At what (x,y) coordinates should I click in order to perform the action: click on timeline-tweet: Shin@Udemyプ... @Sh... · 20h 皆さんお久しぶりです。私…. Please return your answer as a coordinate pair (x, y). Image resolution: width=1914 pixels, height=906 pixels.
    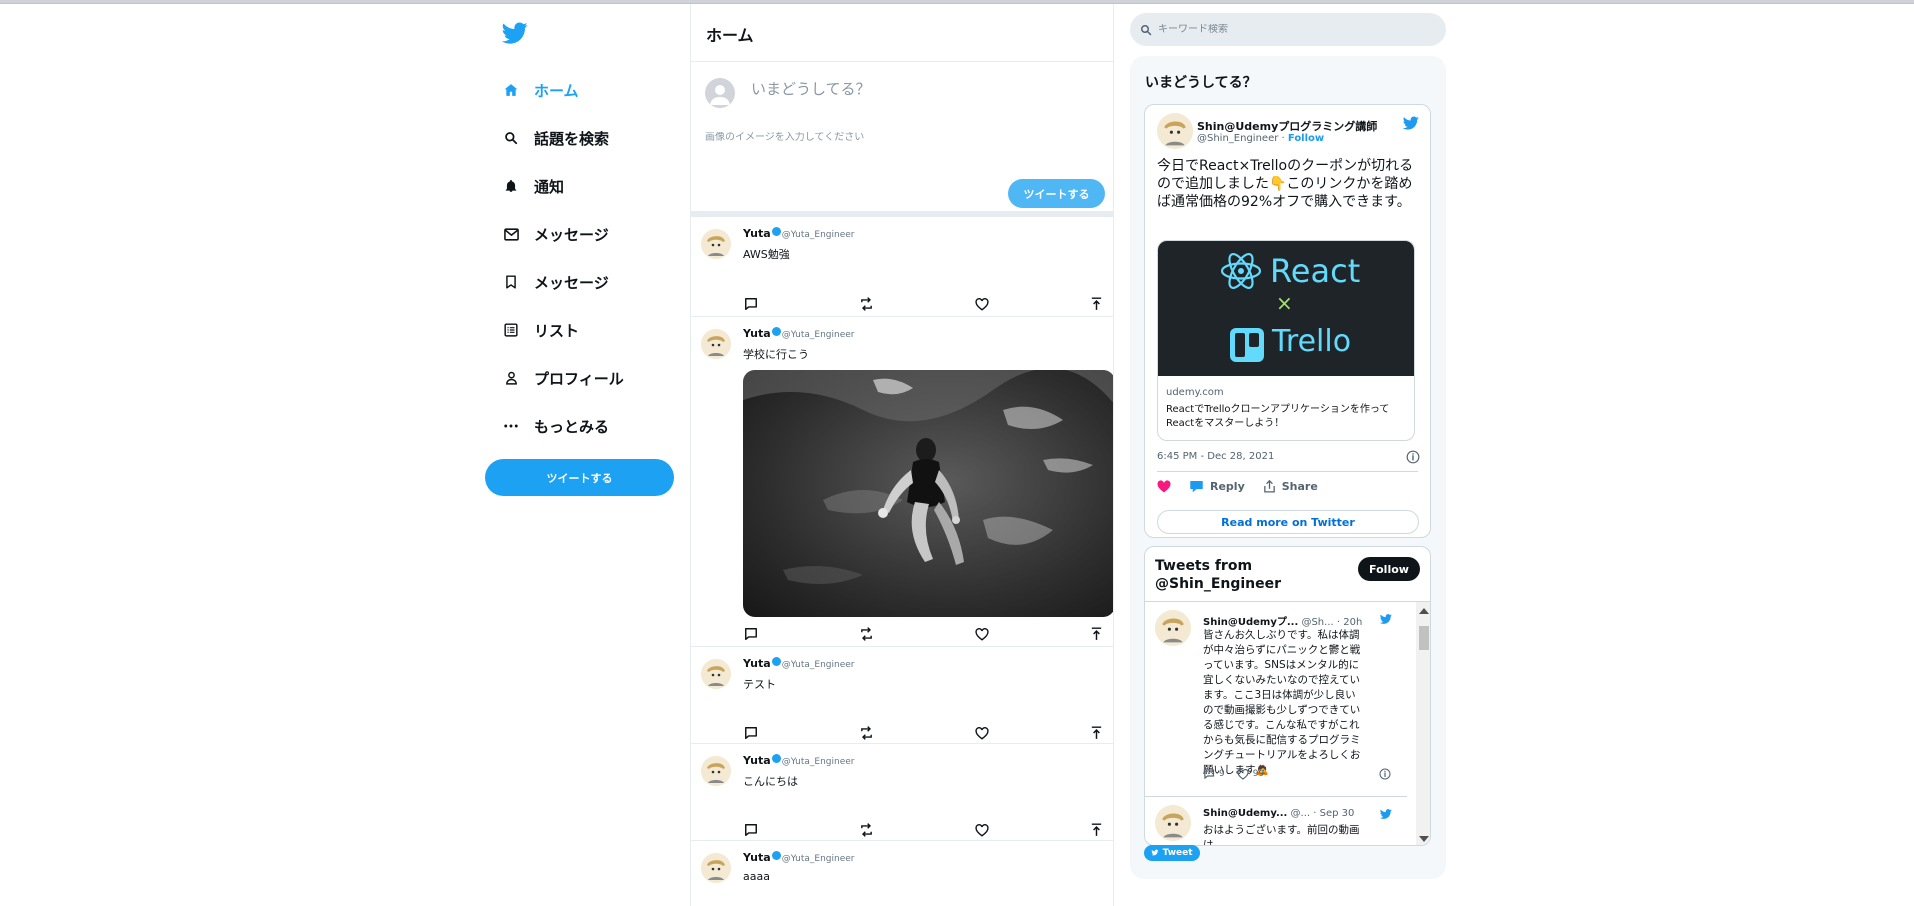
    Looking at the image, I should click on (1275, 699).